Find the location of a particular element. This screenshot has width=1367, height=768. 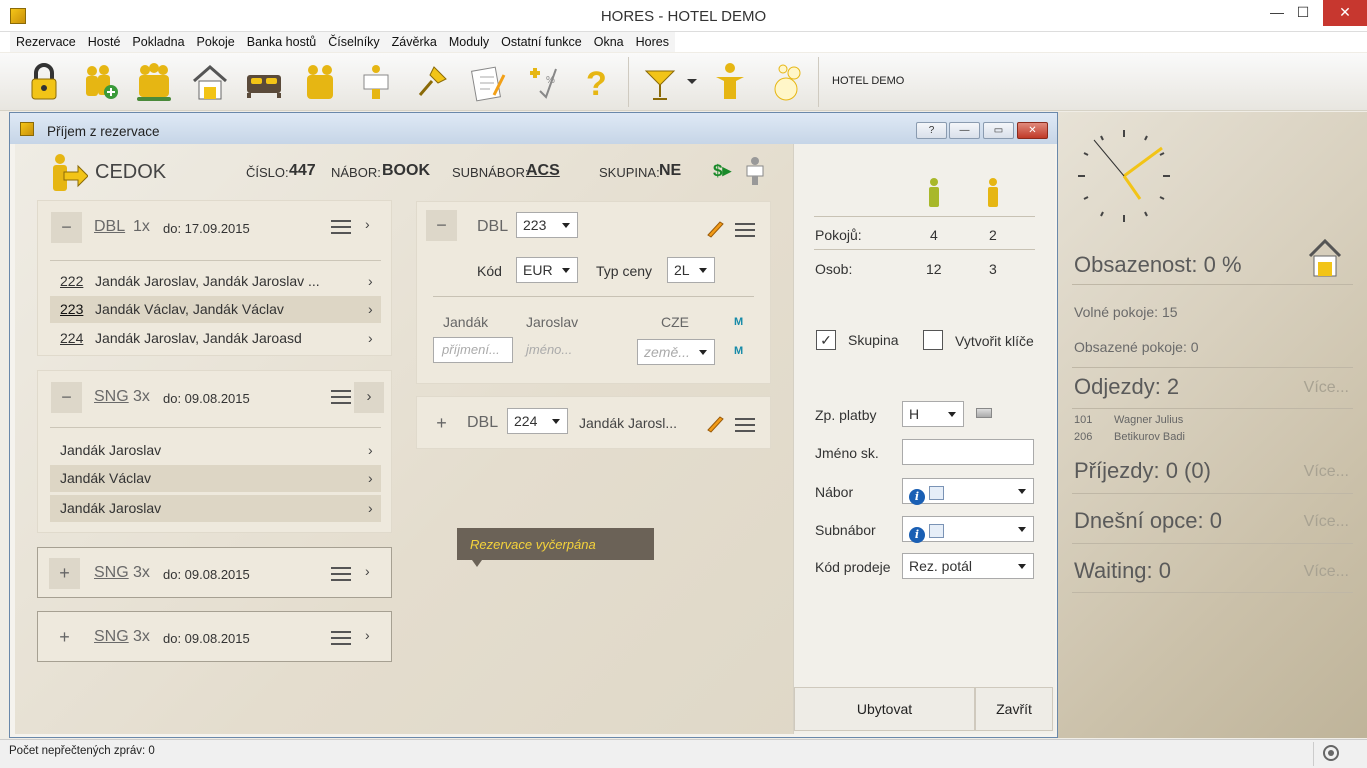

menu-zaverka: Závěrka is located at coordinates (414, 42).